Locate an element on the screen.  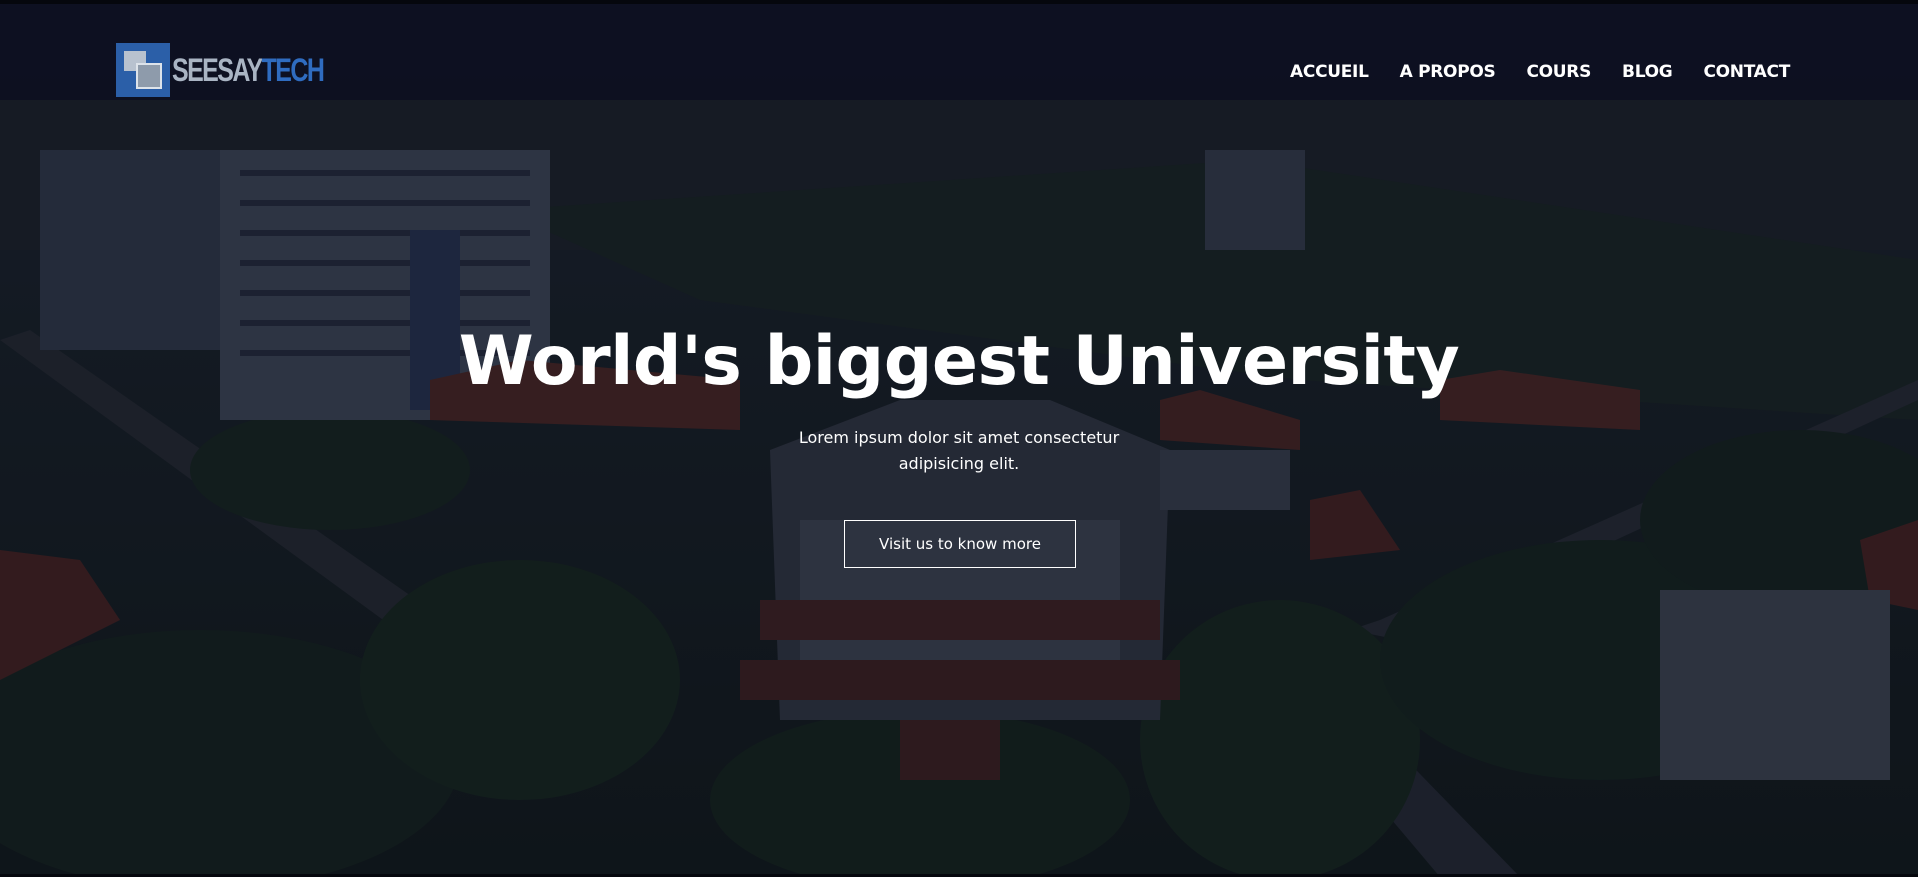
stacked-squares-logo-icon is located at coordinates (143, 70).